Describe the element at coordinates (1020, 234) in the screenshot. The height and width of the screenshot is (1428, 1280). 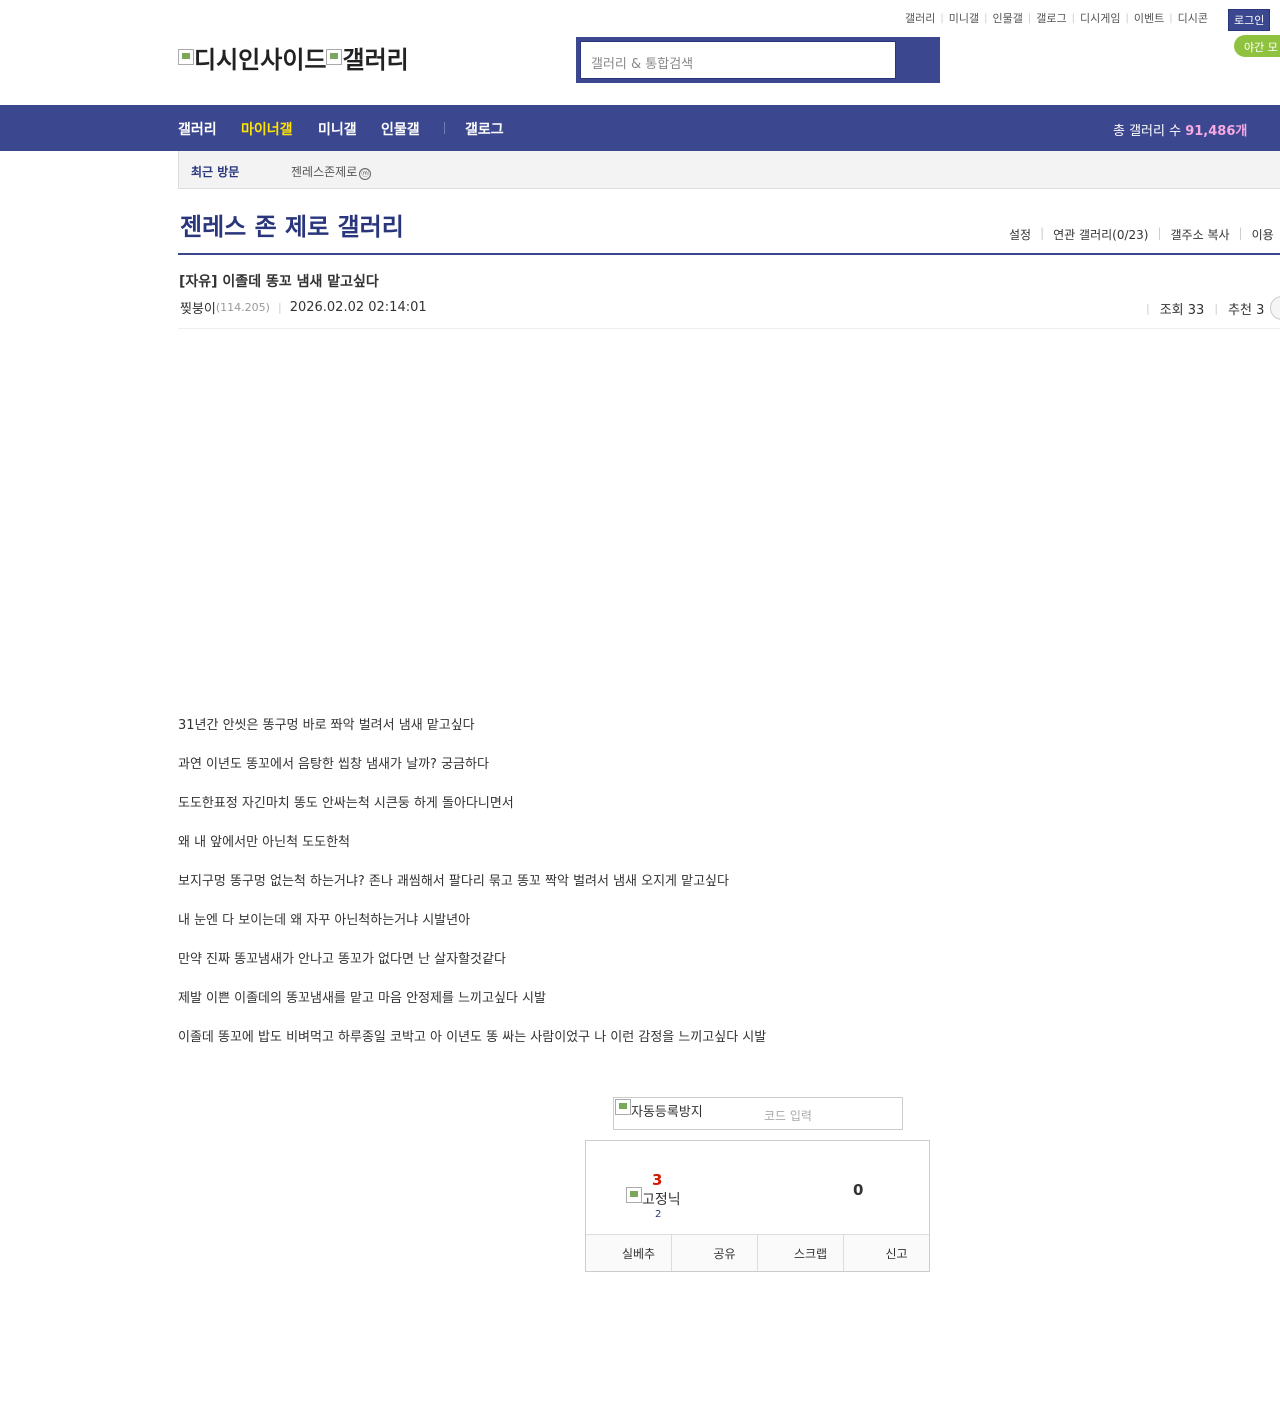
I see `settings-link: 설정` at that location.